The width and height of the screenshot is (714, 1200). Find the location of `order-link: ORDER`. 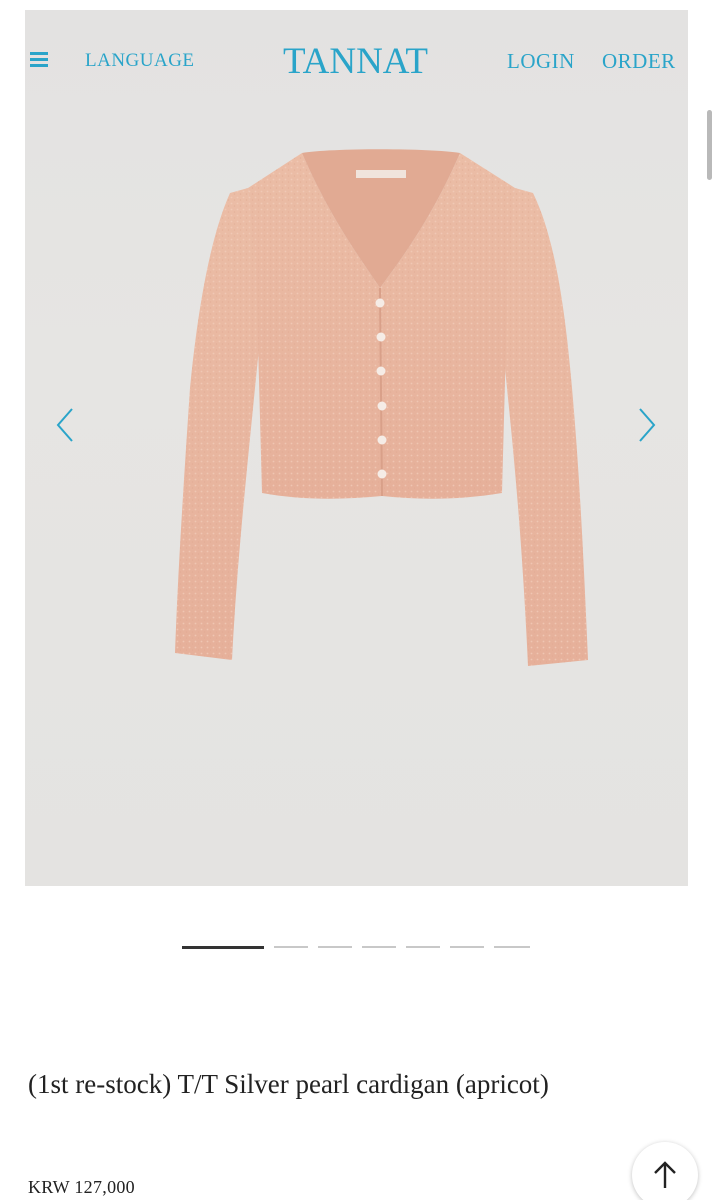

order-link: ORDER is located at coordinates (639, 61).